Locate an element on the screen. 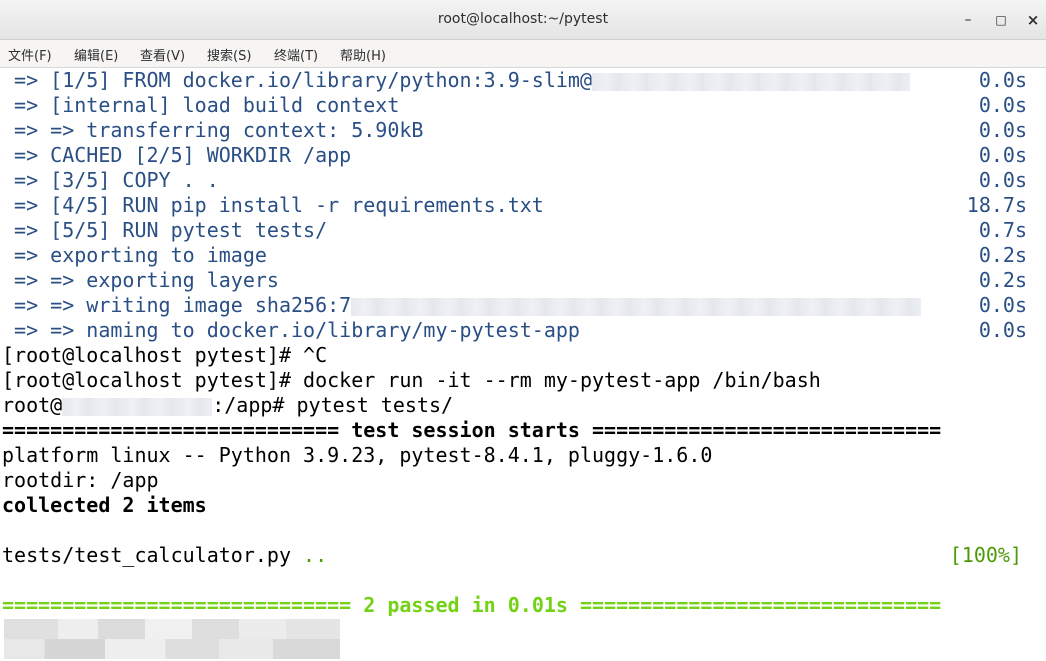 This screenshot has width=1046, height=661. menu-terminal: 终端(T) is located at coordinates (296, 54).